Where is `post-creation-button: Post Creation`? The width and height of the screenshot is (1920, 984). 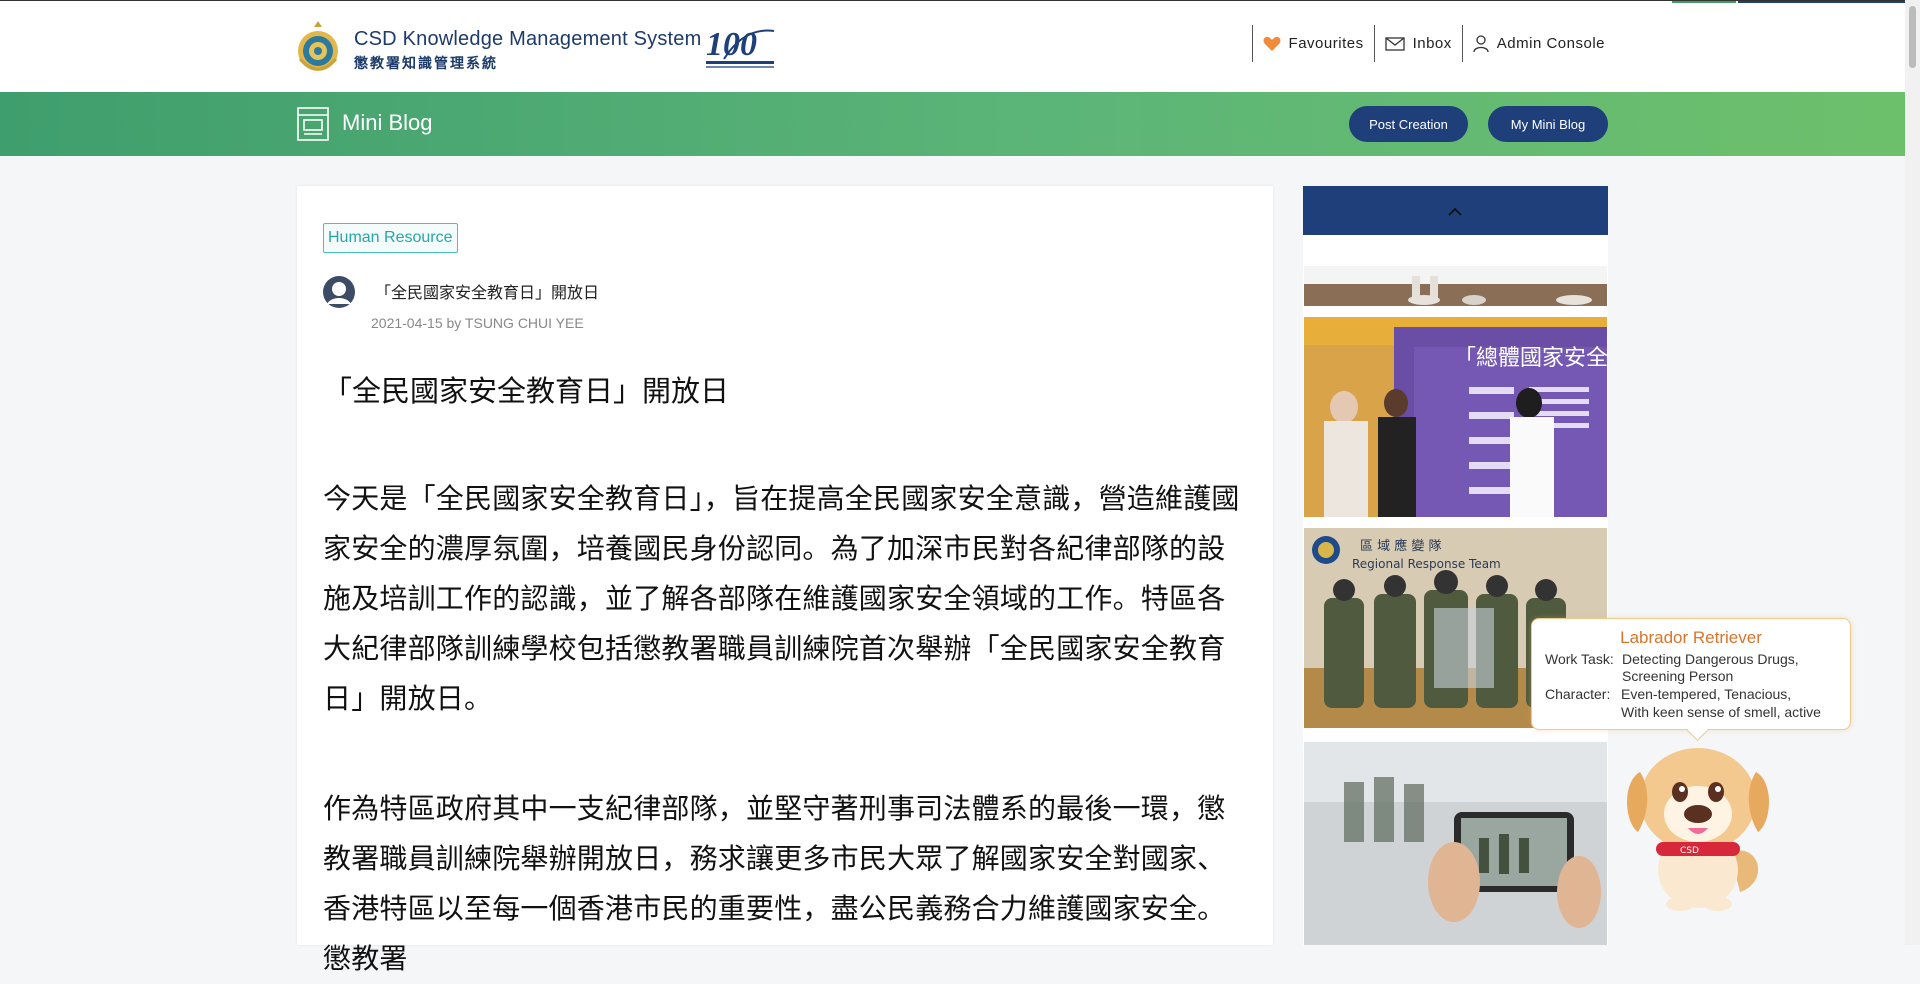 post-creation-button: Post Creation is located at coordinates (1408, 124).